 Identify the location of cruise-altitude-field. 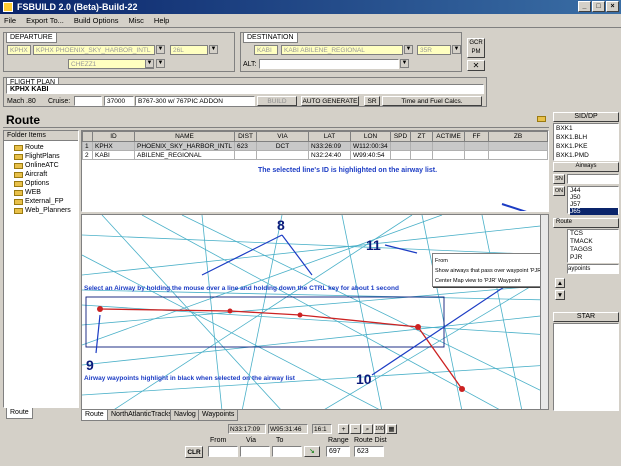
(88, 101).